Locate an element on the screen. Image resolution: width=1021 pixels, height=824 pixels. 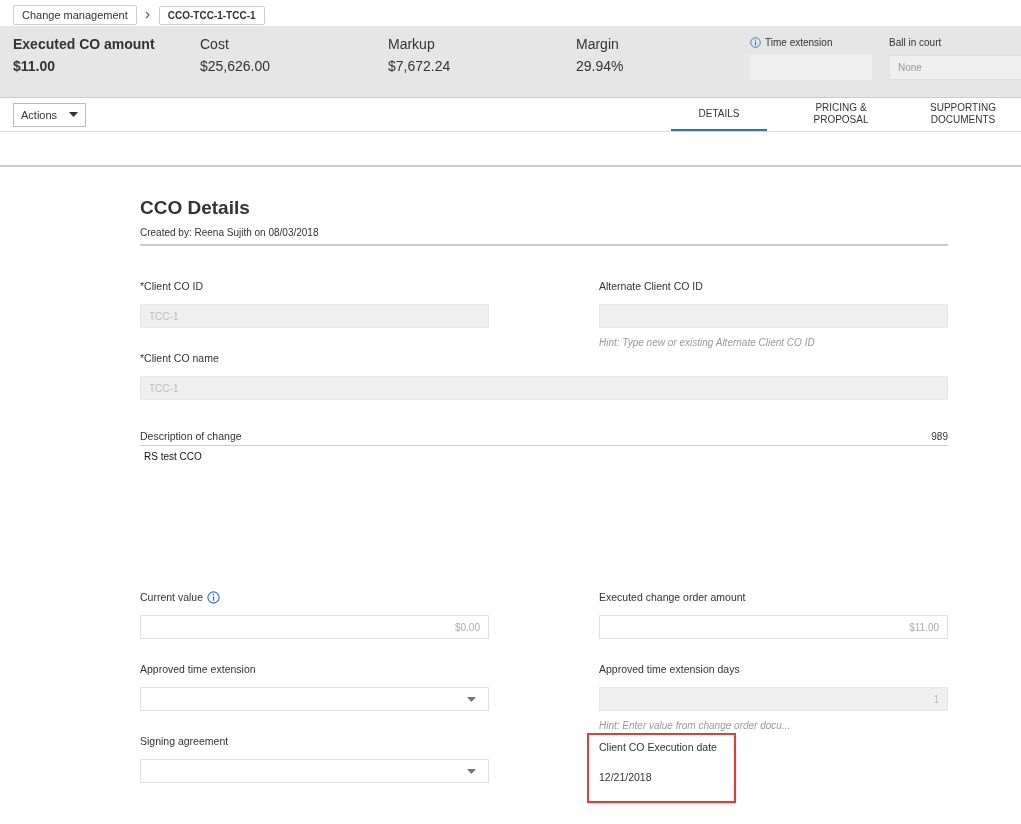
metric-label: Cost is located at coordinates (215, 44).